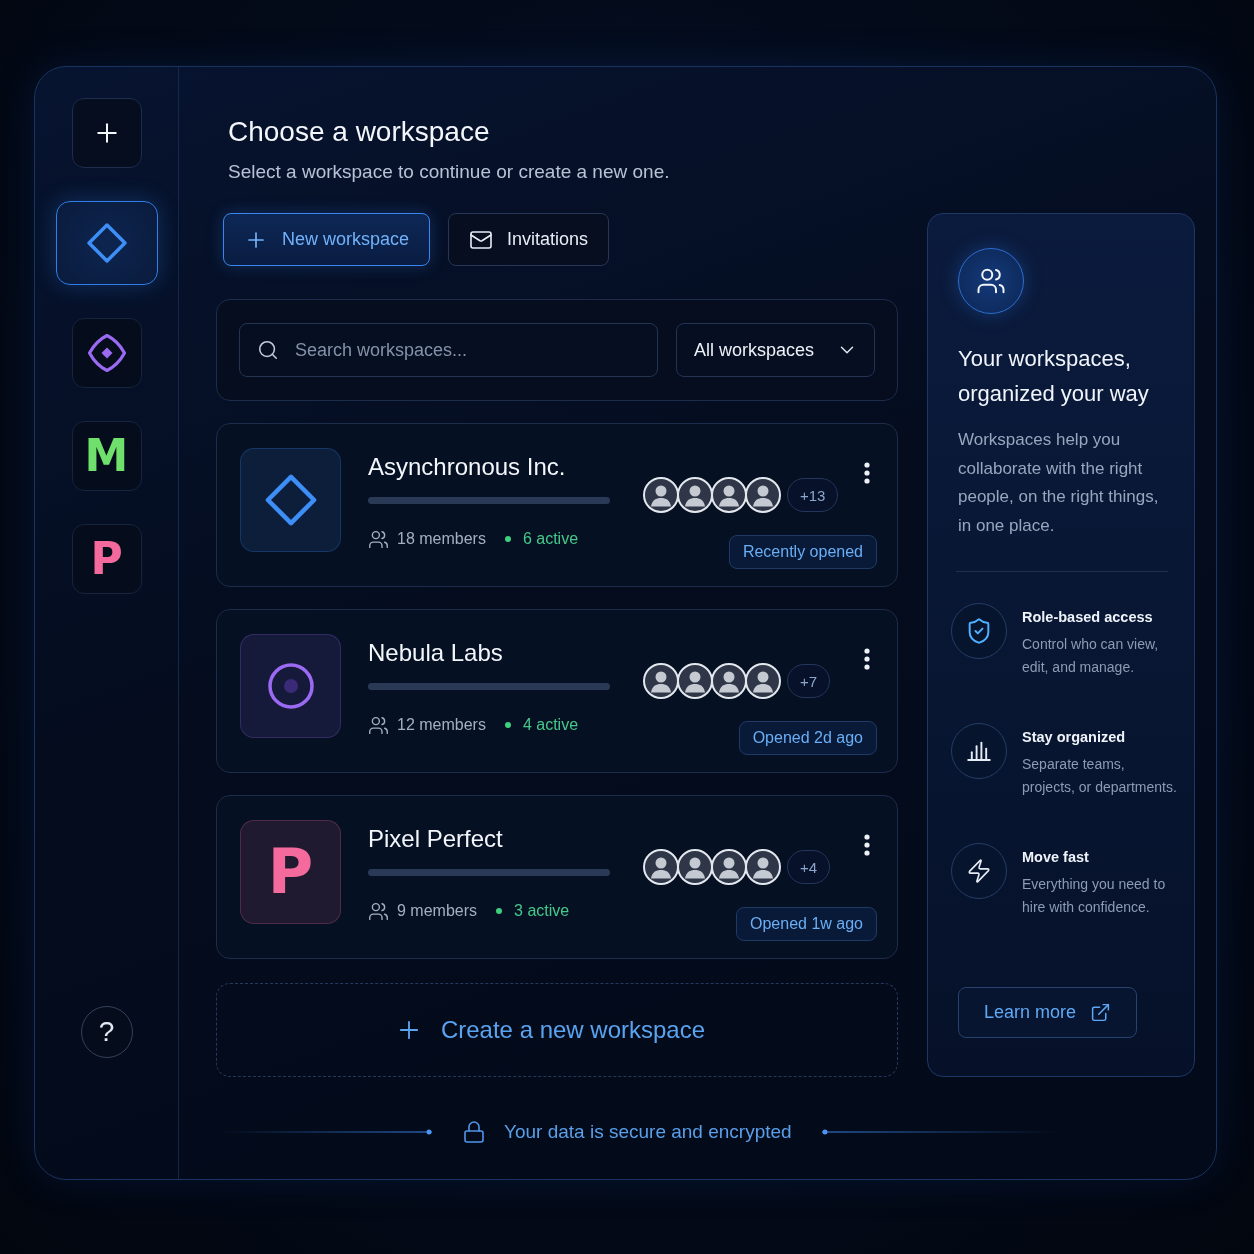 The height and width of the screenshot is (1254, 1254). I want to click on panel-heading: Your workspaces, organized your way, so click(1054, 376).